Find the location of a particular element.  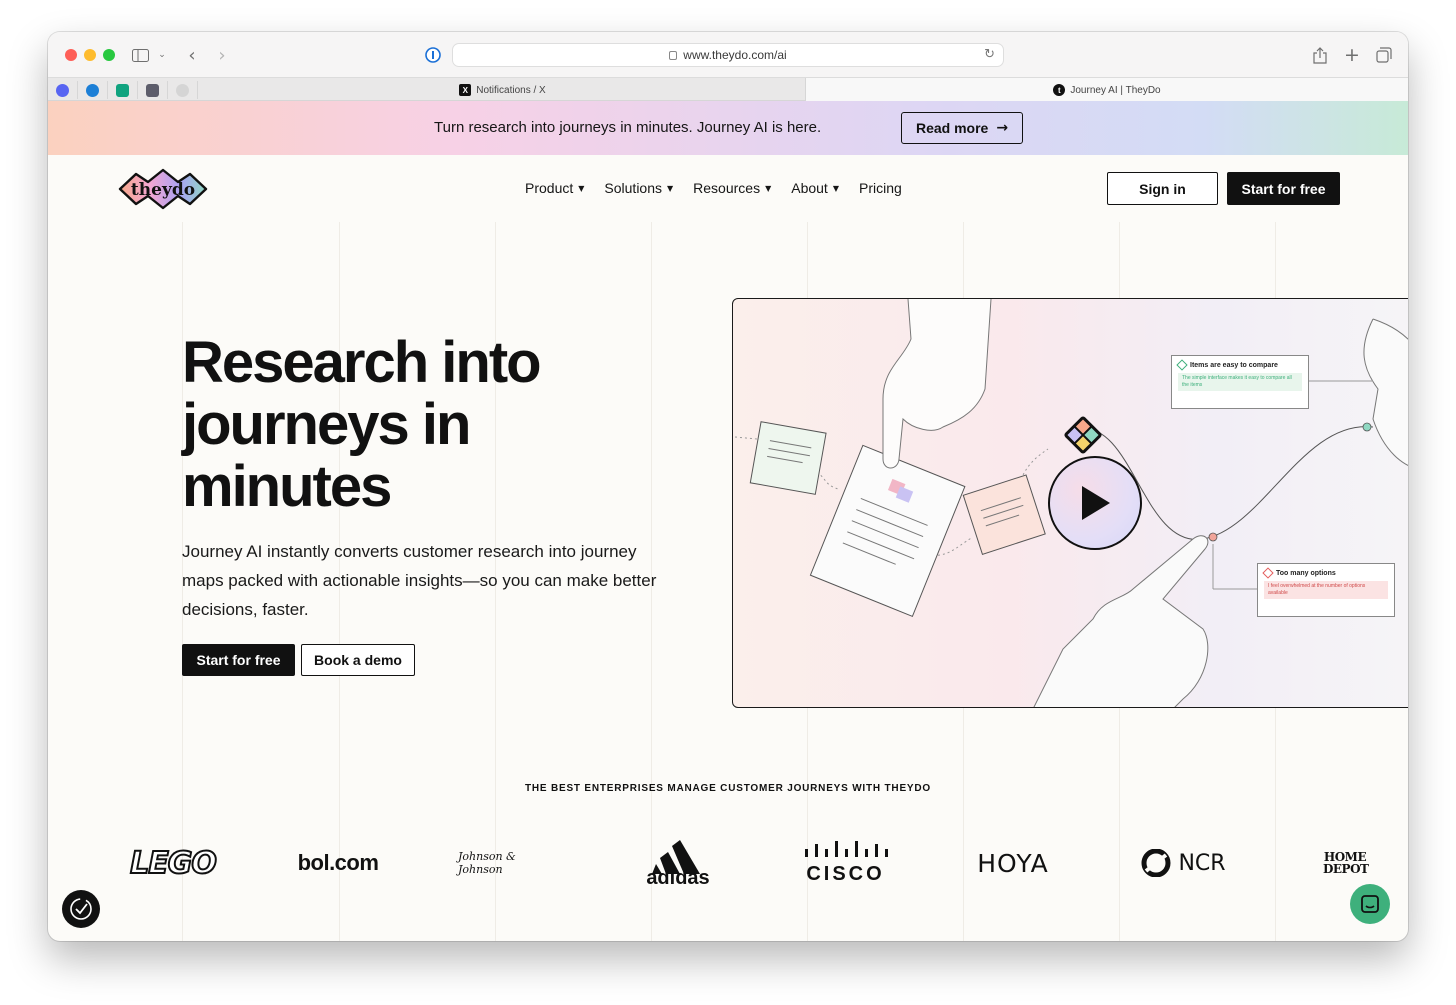

logo-text: theydo is located at coordinates (163, 190).